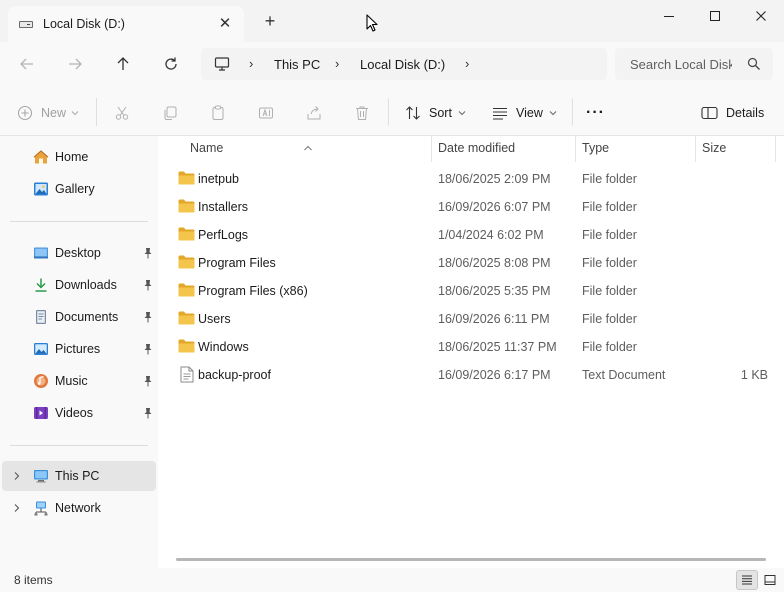 This screenshot has height=592, width=784. Describe the element at coordinates (79, 253) in the screenshot. I see `sidebar-item-desktop: Desktop` at that location.